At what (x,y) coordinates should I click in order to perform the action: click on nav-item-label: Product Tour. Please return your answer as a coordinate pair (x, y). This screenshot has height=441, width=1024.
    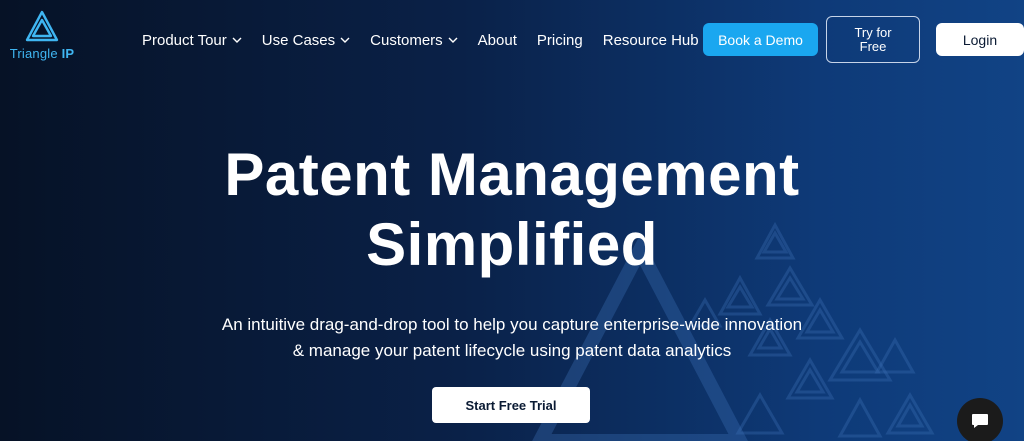
    Looking at the image, I should click on (184, 40).